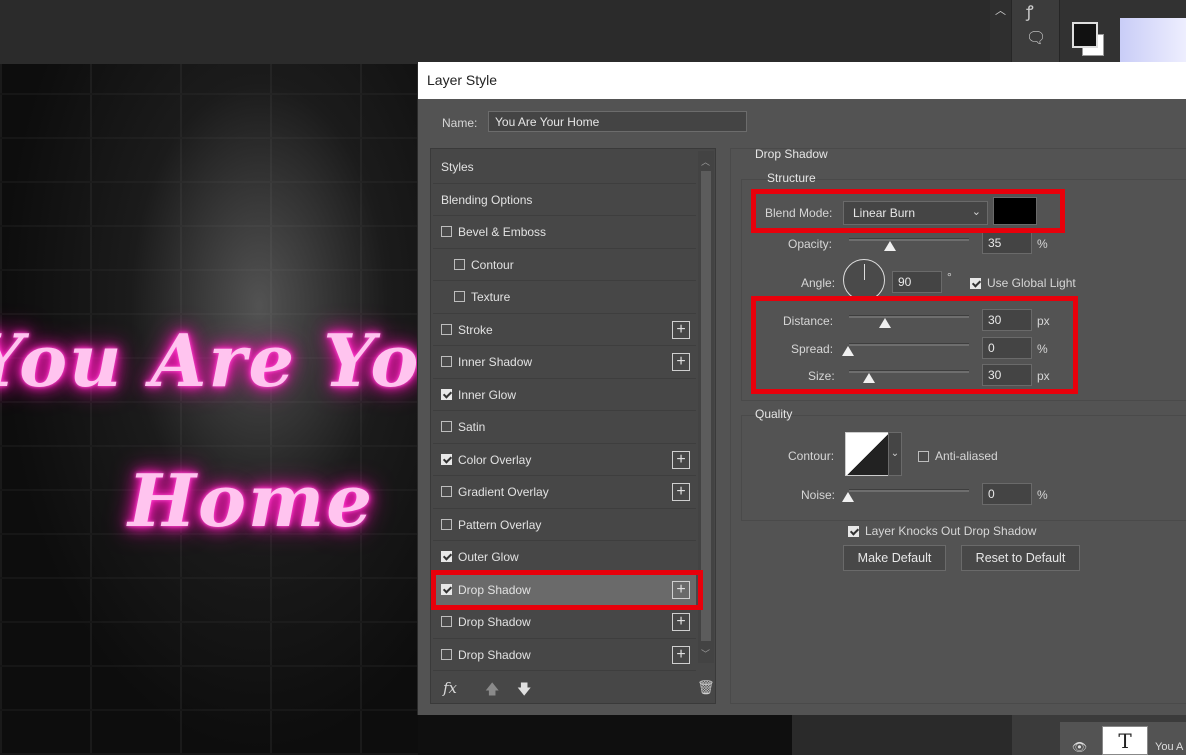  Describe the element at coordinates (802, 80) in the screenshot. I see `dialog-title: Layer Style` at that location.